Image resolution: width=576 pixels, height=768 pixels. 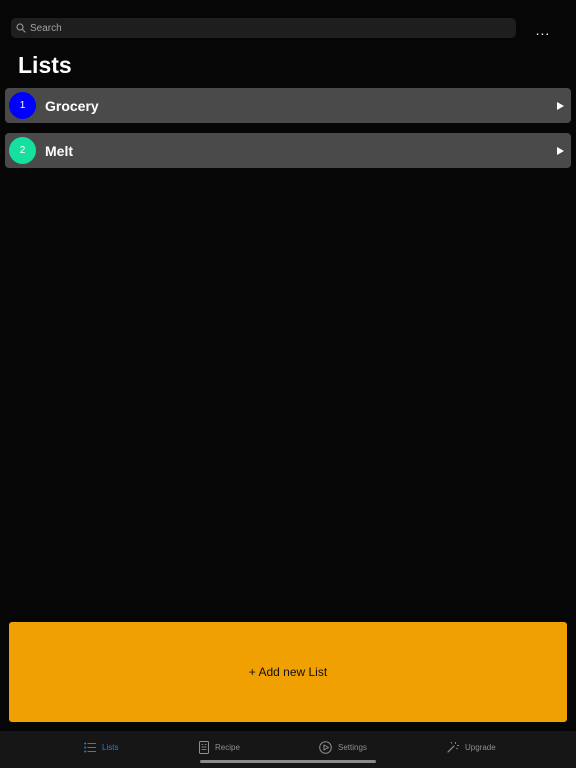 I want to click on tab-recipe: Recipe, so click(x=219, y=747).